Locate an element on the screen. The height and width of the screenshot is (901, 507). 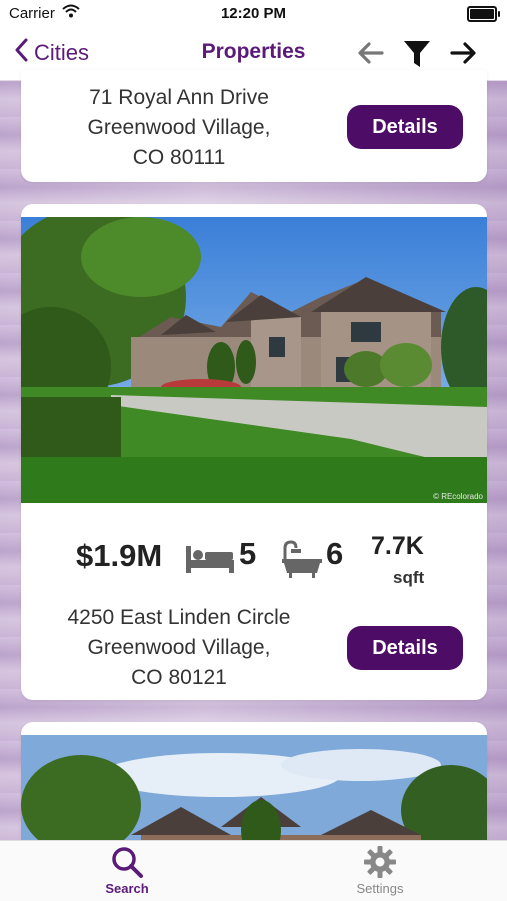
tab-bar: Search Settings is located at coordinates (253, 870).